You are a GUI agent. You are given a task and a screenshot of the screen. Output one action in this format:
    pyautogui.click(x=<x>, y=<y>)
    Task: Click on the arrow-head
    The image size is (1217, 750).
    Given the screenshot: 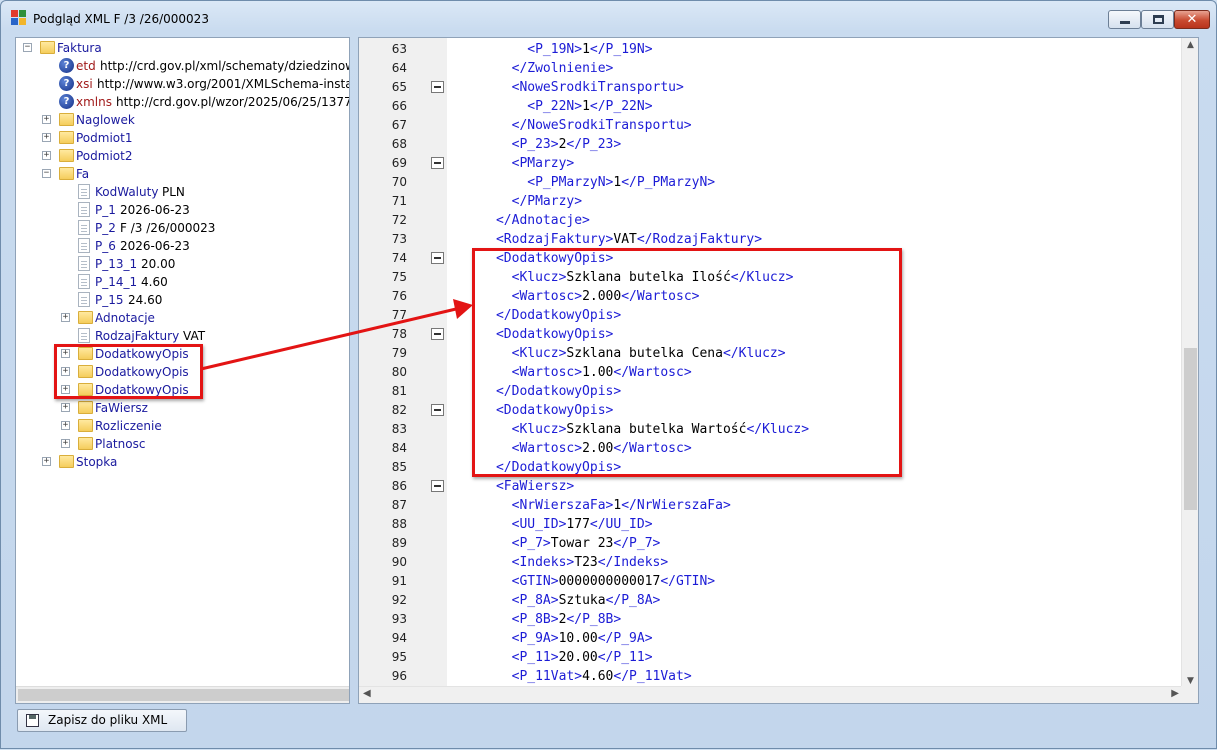 What is the action you would take?
    pyautogui.click(x=463, y=309)
    